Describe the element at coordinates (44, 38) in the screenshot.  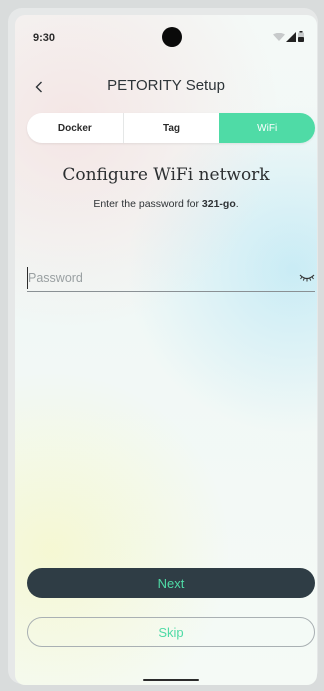
I see `status-time: 9:30` at that location.